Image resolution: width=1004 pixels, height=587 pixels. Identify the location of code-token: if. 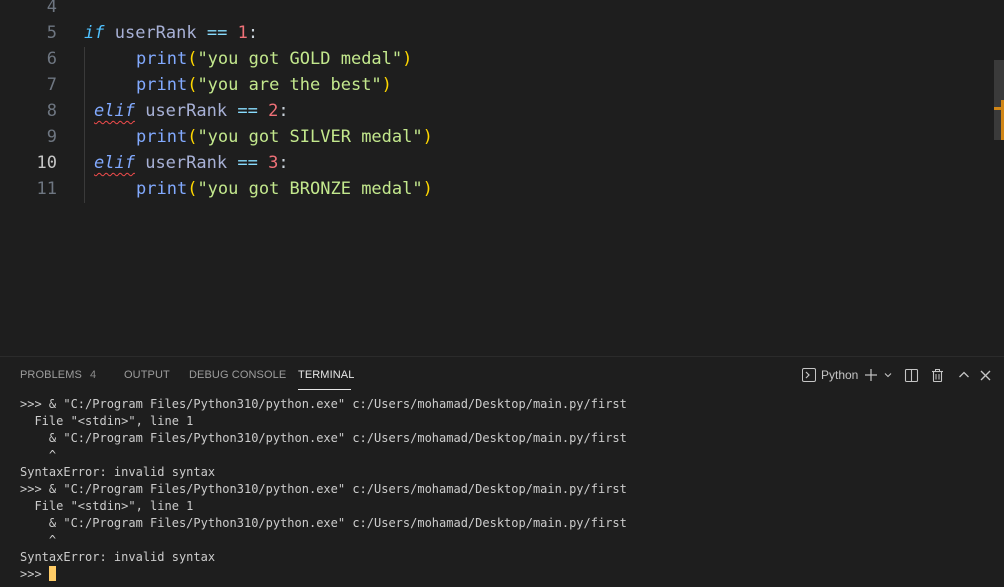
(94, 33).